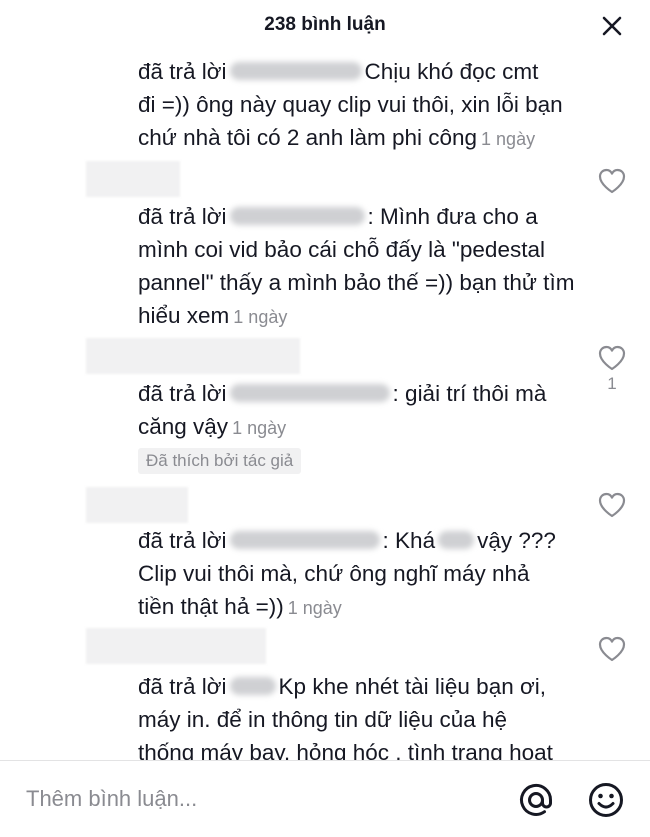 This screenshot has height=837, width=650. Describe the element at coordinates (536, 800) in the screenshot. I see `at-icon` at that location.